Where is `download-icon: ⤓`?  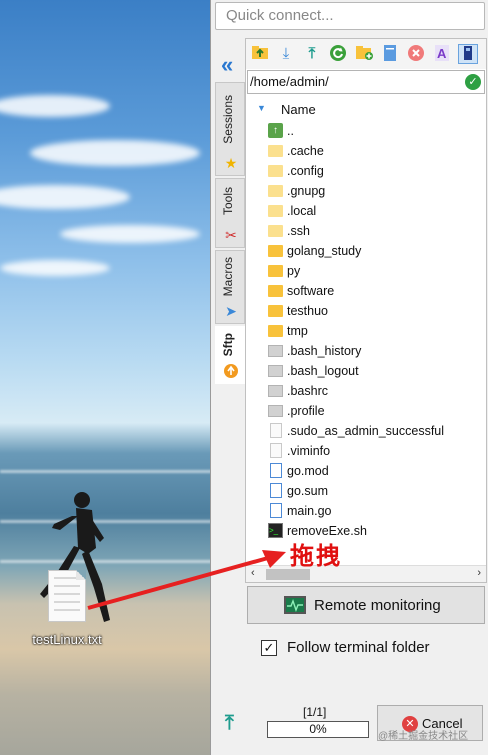
download-icon: ⤓ is located at coordinates (286, 54).